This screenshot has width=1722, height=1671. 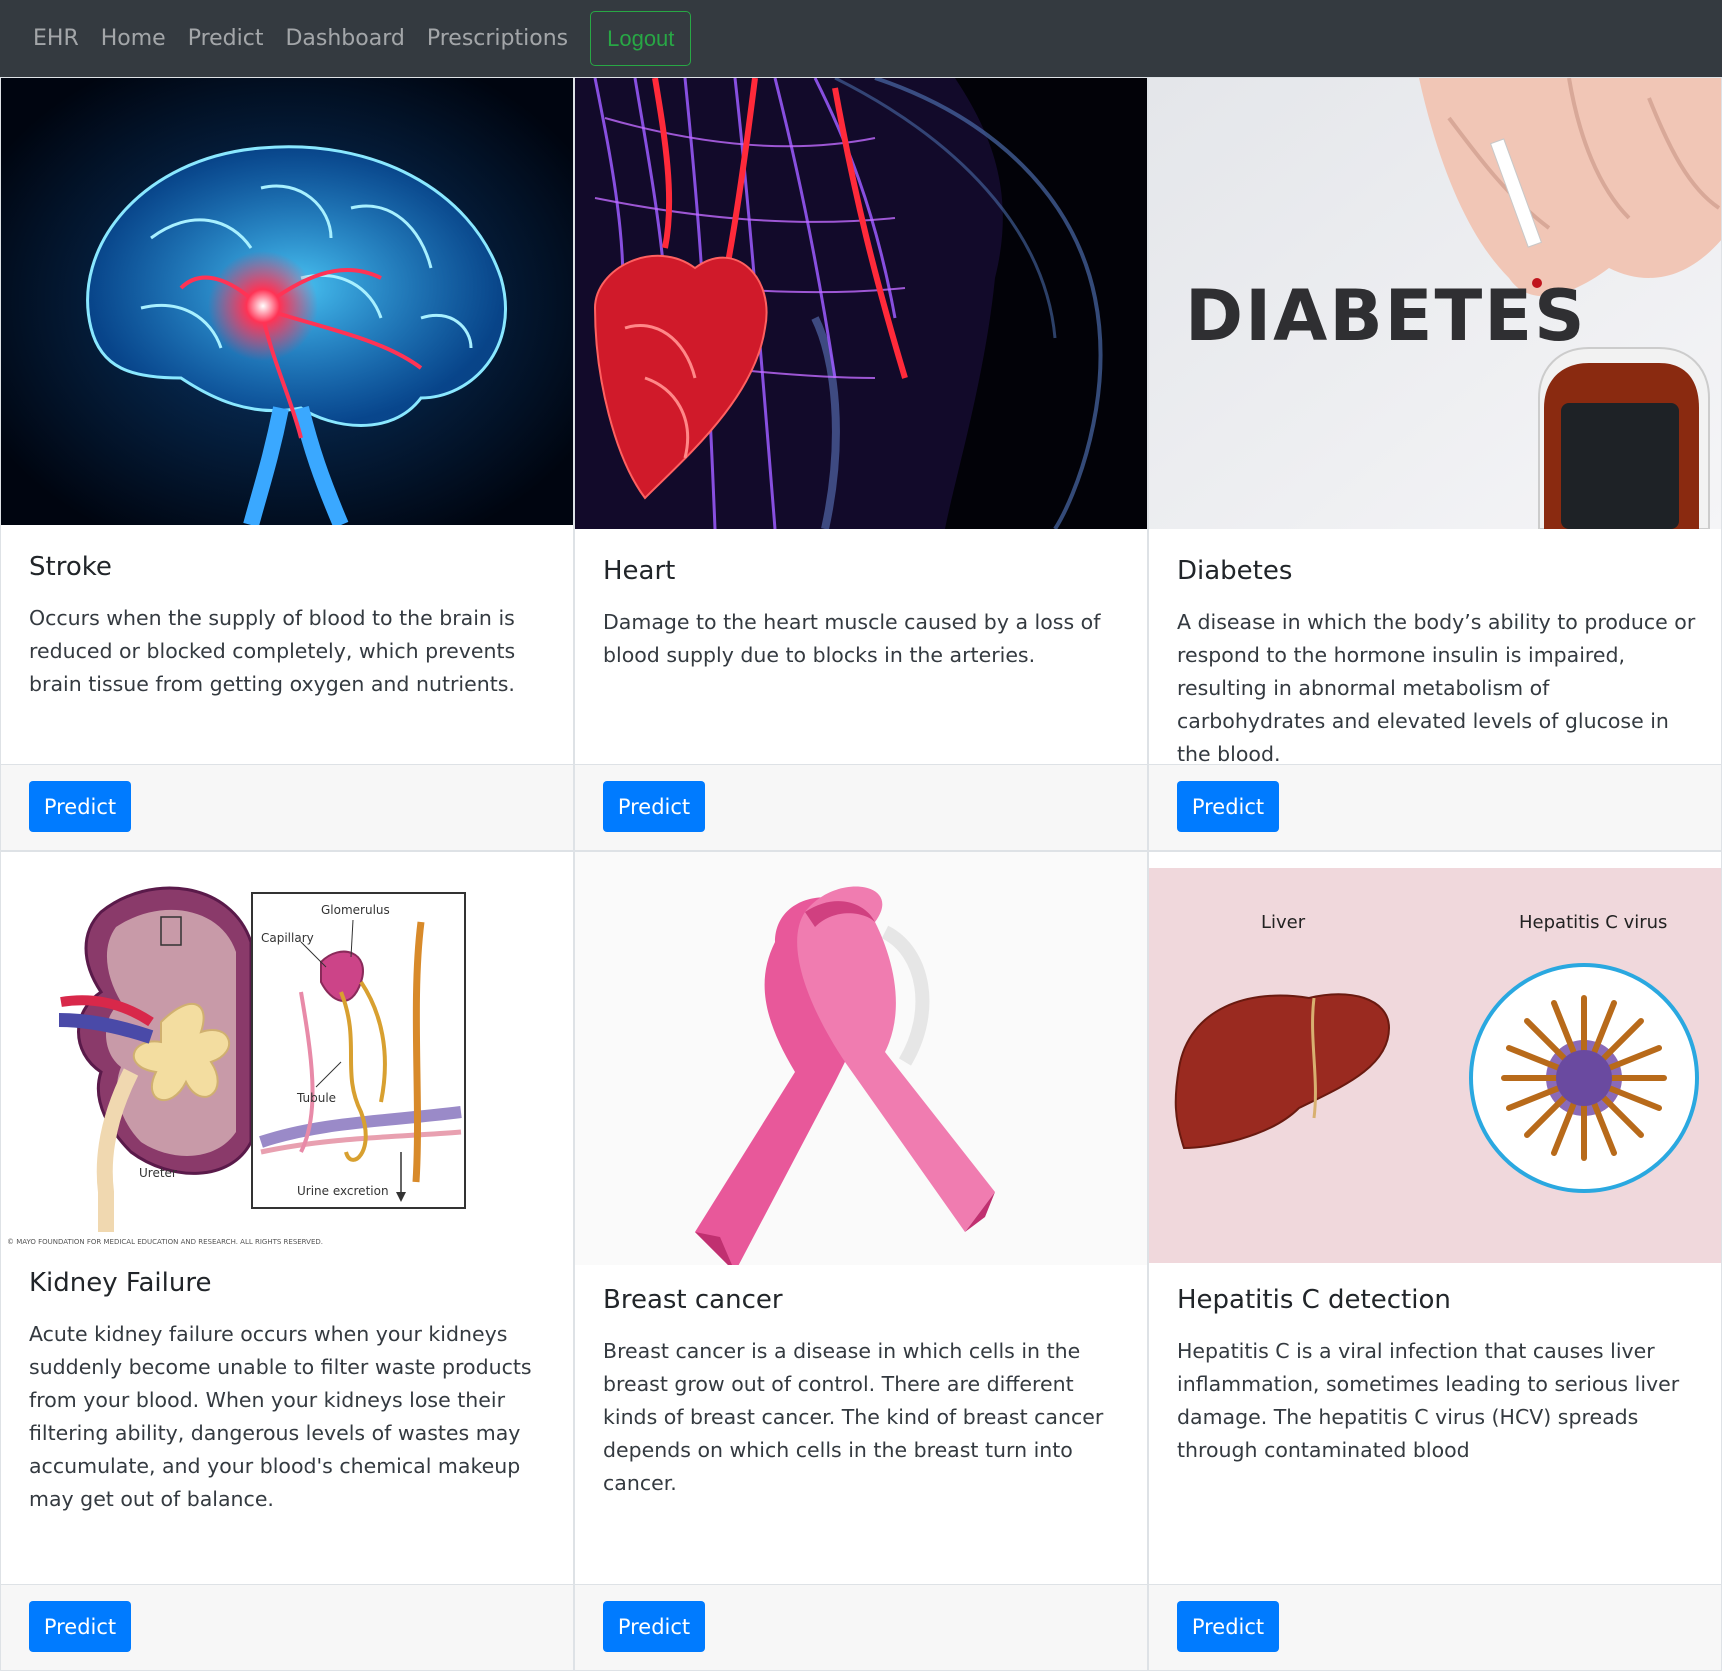 What do you see at coordinates (226, 38) in the screenshot?
I see `nav-link-predict: Predict` at bounding box center [226, 38].